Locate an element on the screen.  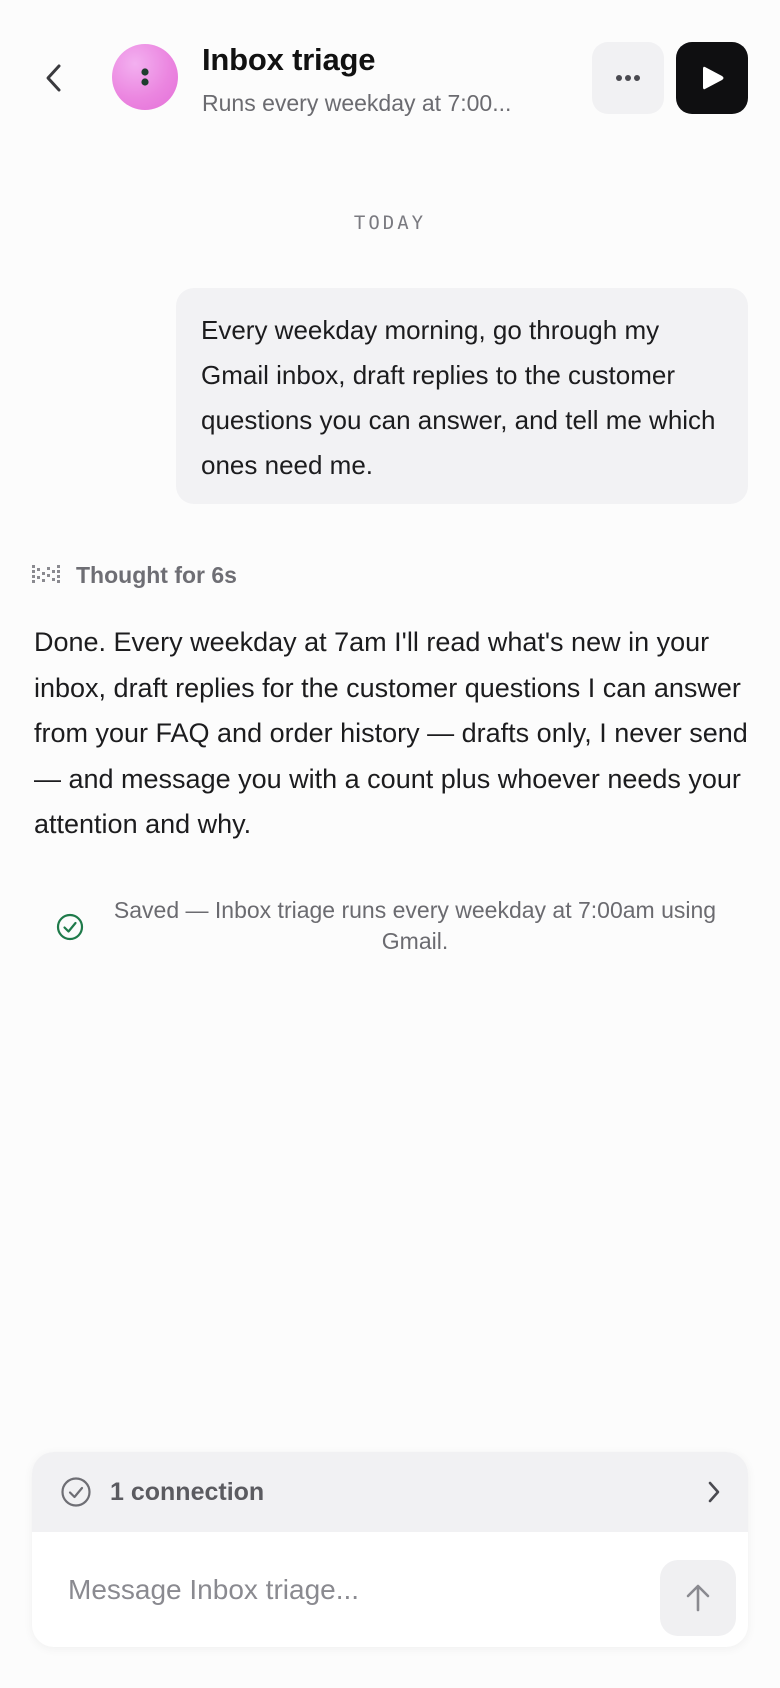
connections-label: 1 connection is located at coordinates (187, 1491).